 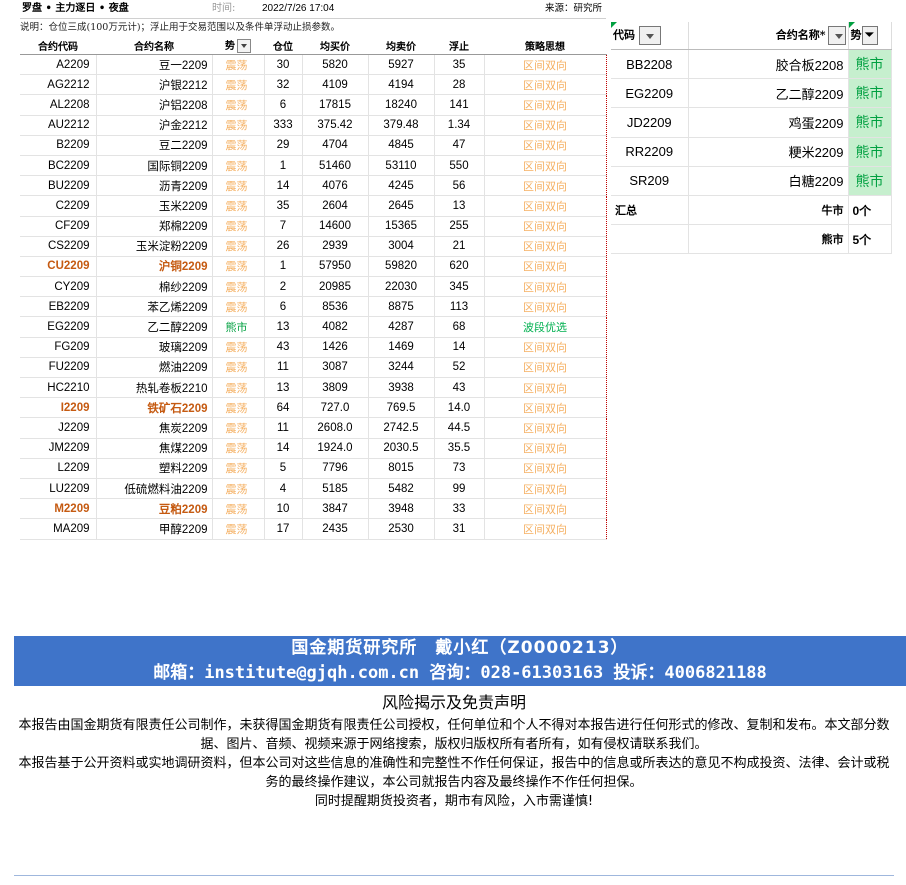 What do you see at coordinates (401, 105) in the screenshot?
I see `avg-sell-cell: 18240` at bounding box center [401, 105].